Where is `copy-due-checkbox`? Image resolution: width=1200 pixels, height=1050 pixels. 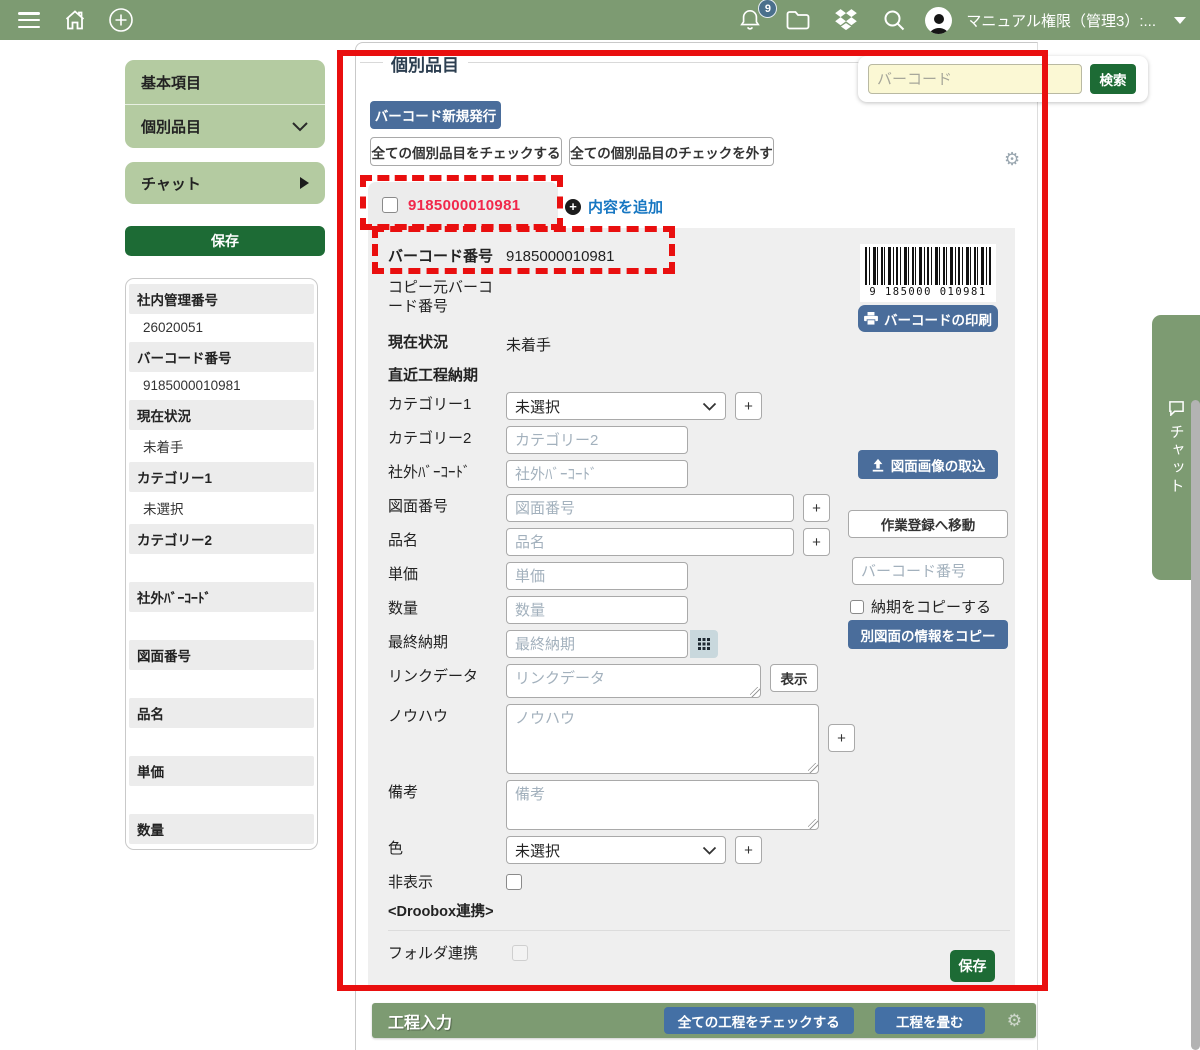
copy-due-checkbox is located at coordinates (857, 606).